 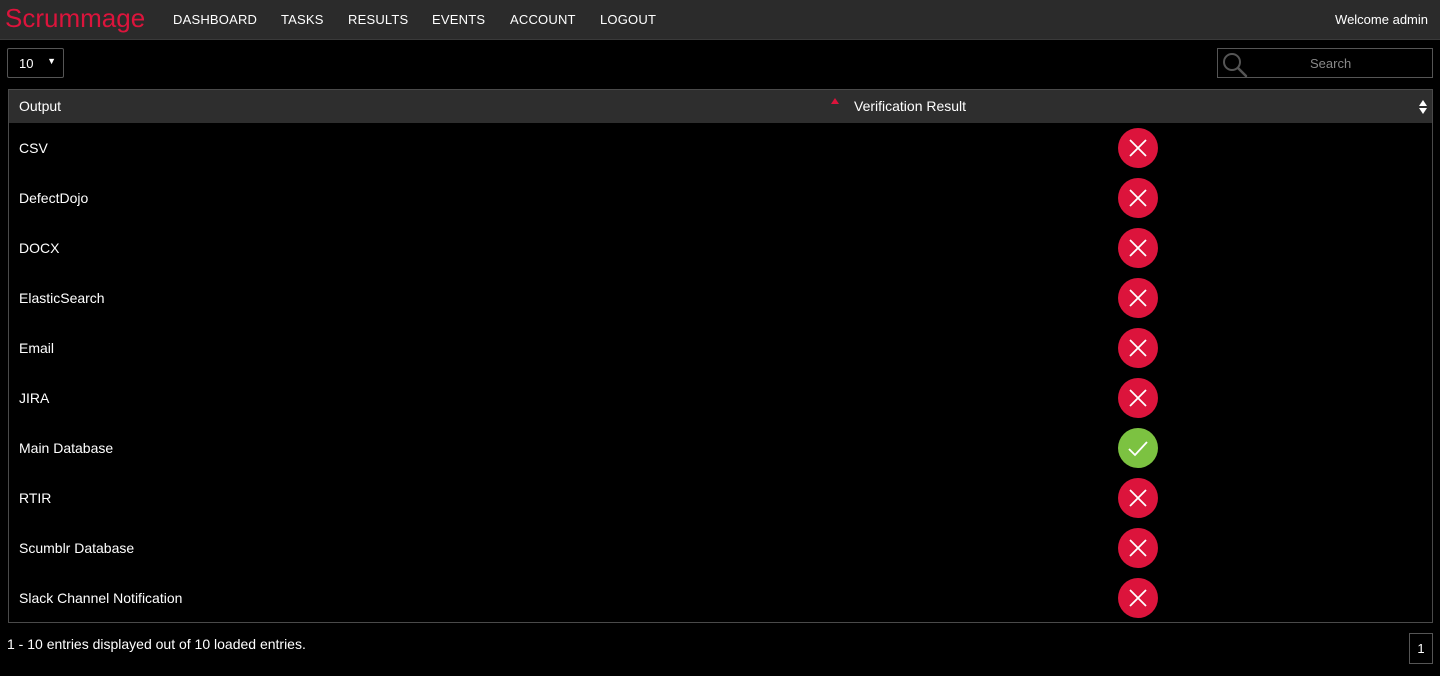 I want to click on table-row: Scumblr Database, so click(x=720, y=548).